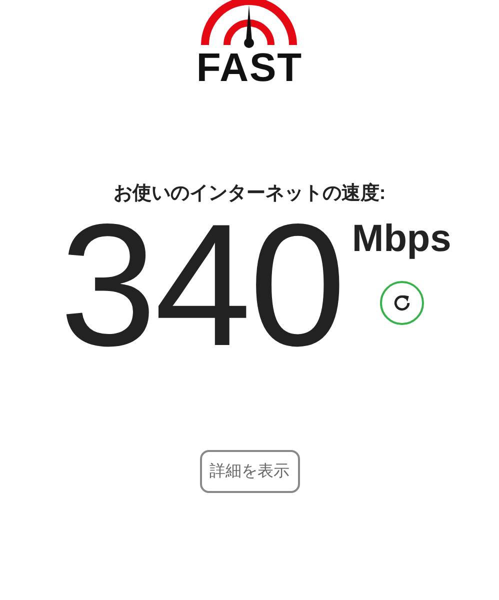  What do you see at coordinates (402, 303) in the screenshot?
I see `refresh-button` at bounding box center [402, 303].